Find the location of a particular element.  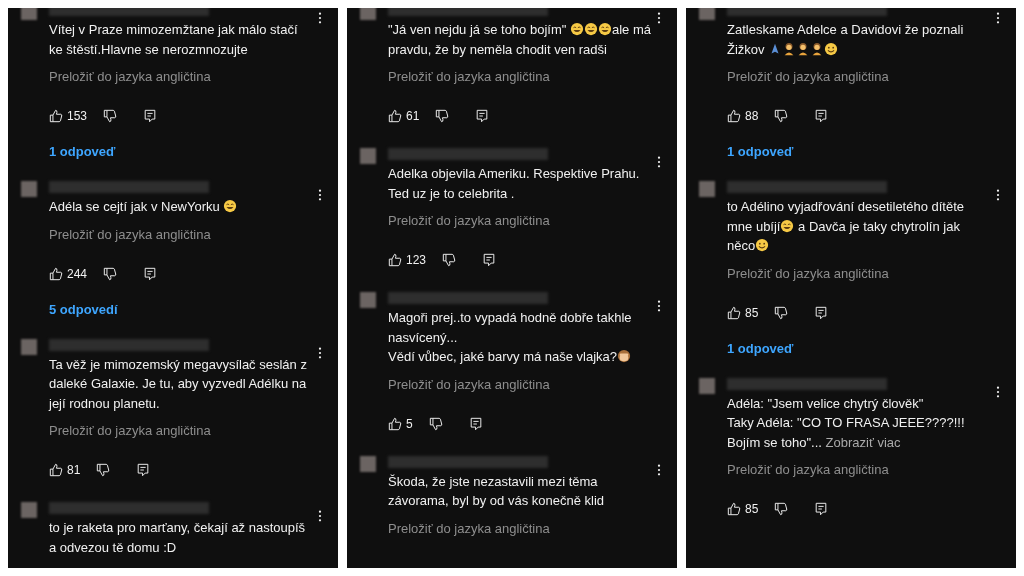

monkey-face-icon is located at coordinates (624, 356).